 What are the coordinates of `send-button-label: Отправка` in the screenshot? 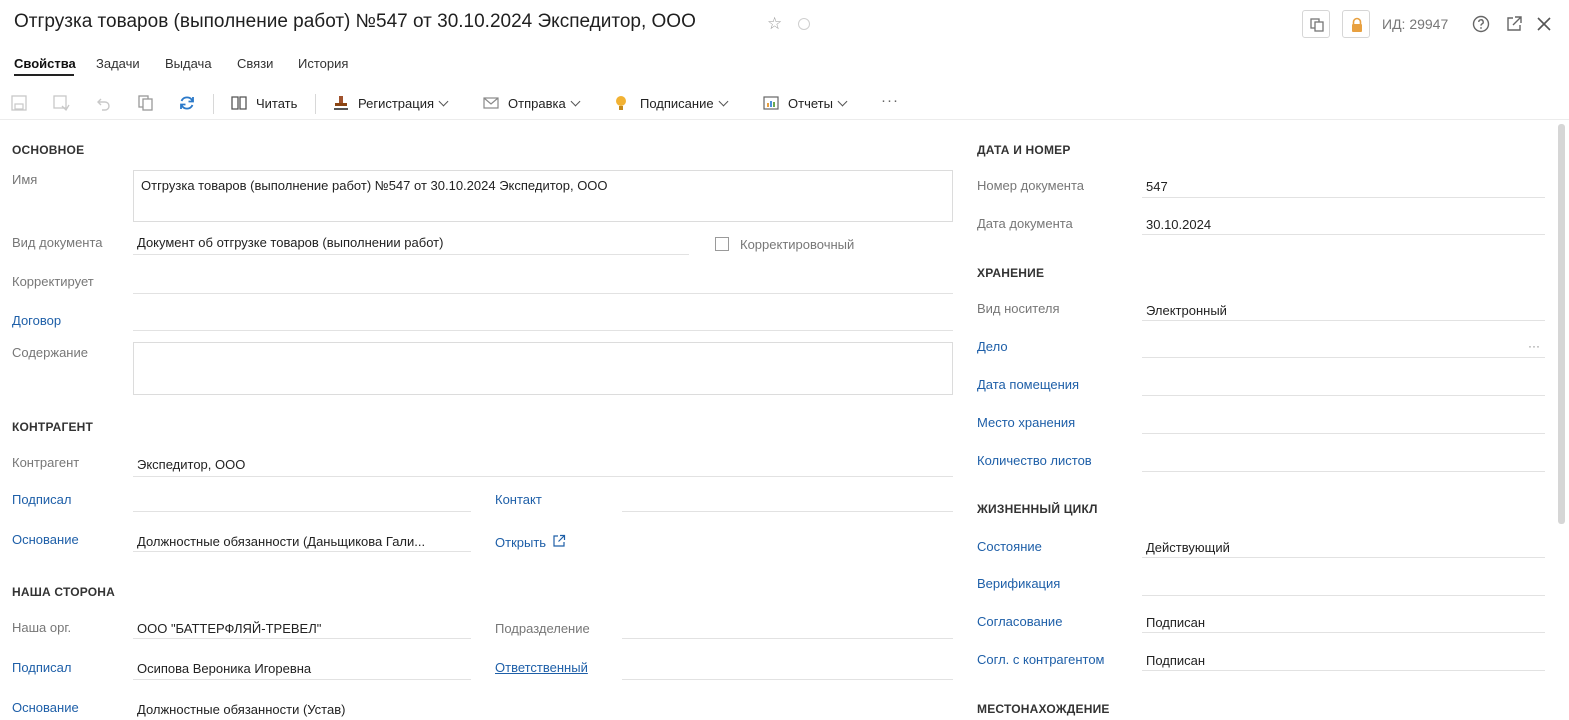 It's located at (544, 103).